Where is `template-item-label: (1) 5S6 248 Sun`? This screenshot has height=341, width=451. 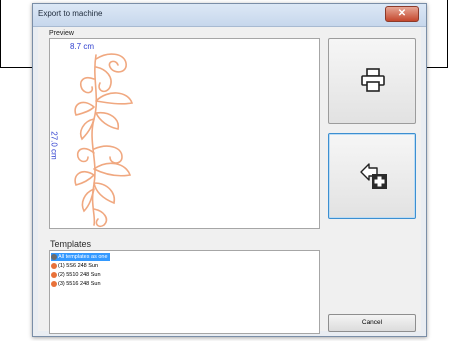
template-item-label: (1) 5S6 248 Sun is located at coordinates (78, 266).